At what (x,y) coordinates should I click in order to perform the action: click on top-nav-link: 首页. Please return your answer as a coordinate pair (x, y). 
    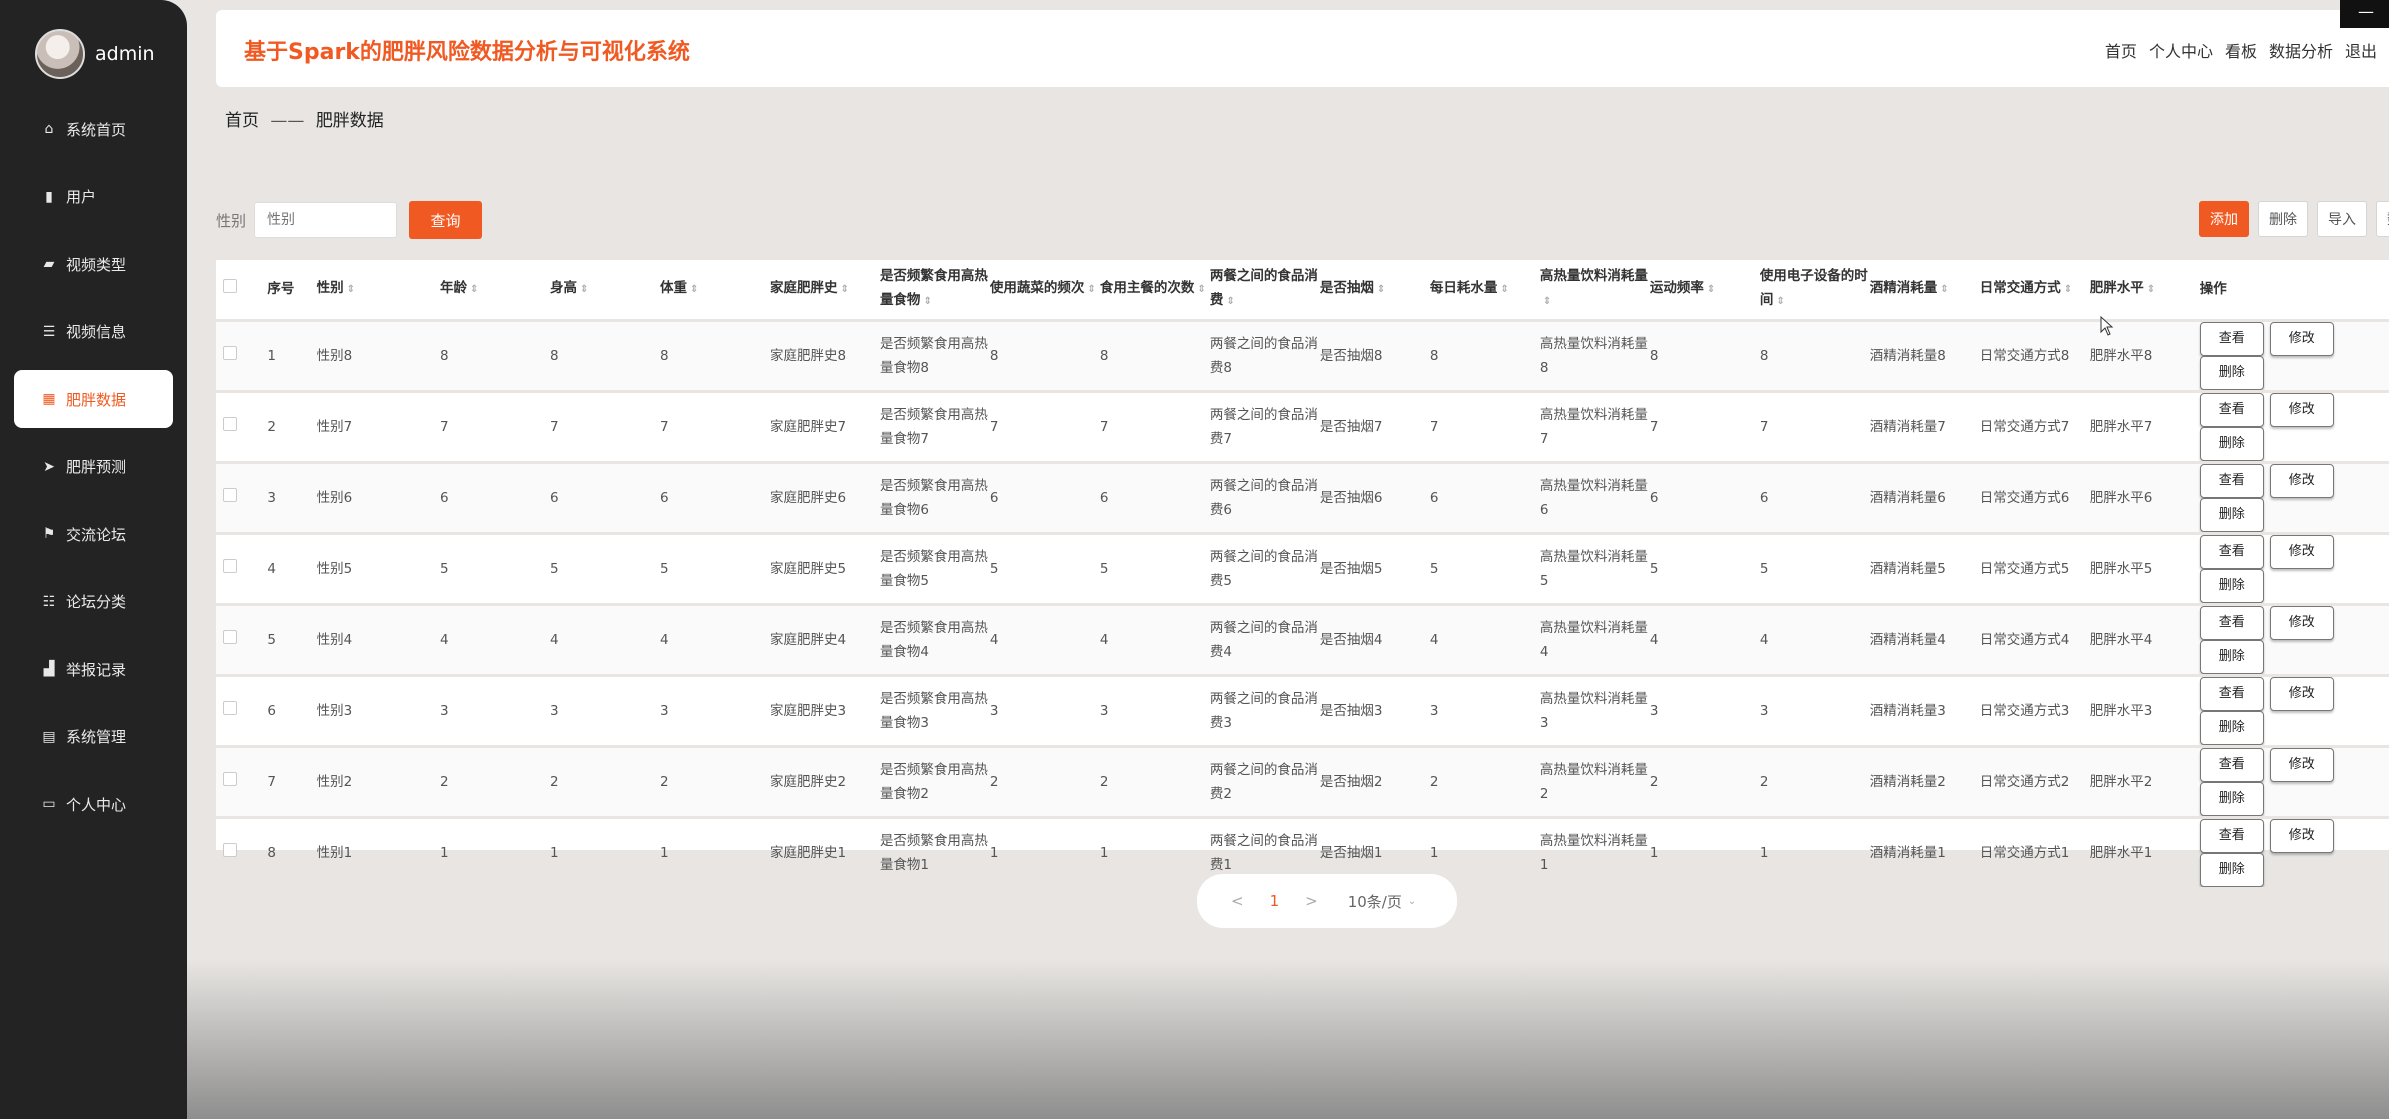
    Looking at the image, I should click on (2121, 50).